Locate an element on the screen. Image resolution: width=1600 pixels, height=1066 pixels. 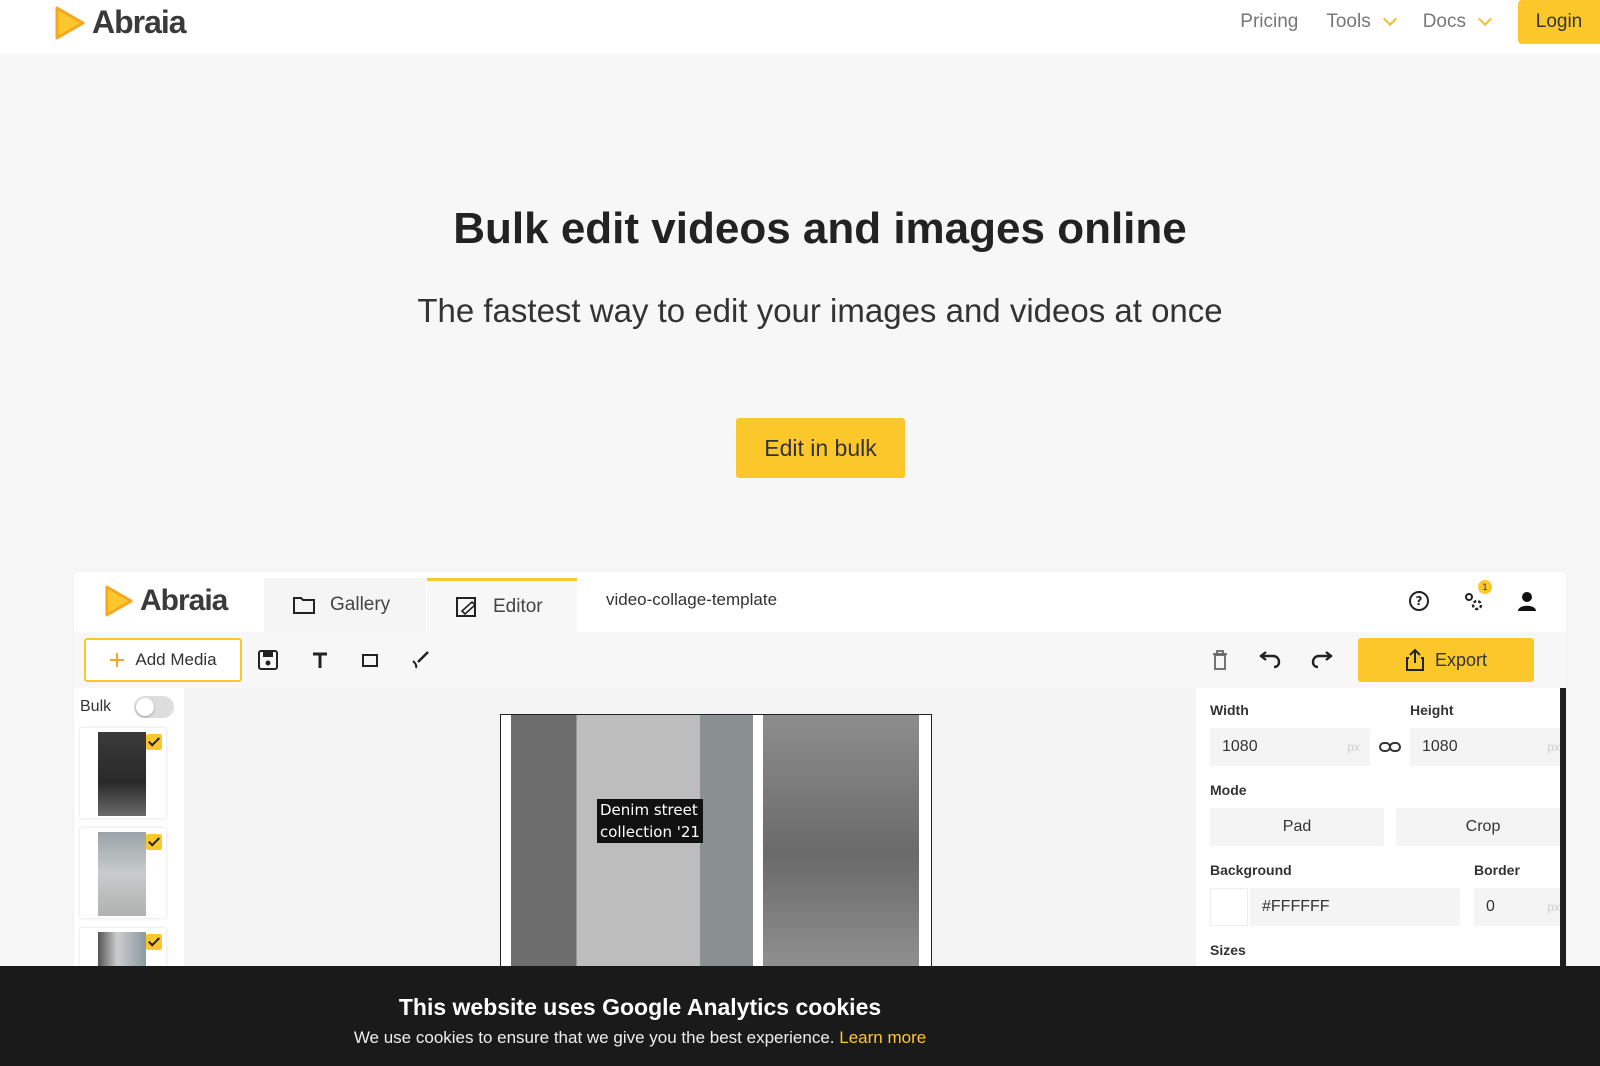
export-label: Export is located at coordinates (1461, 659).